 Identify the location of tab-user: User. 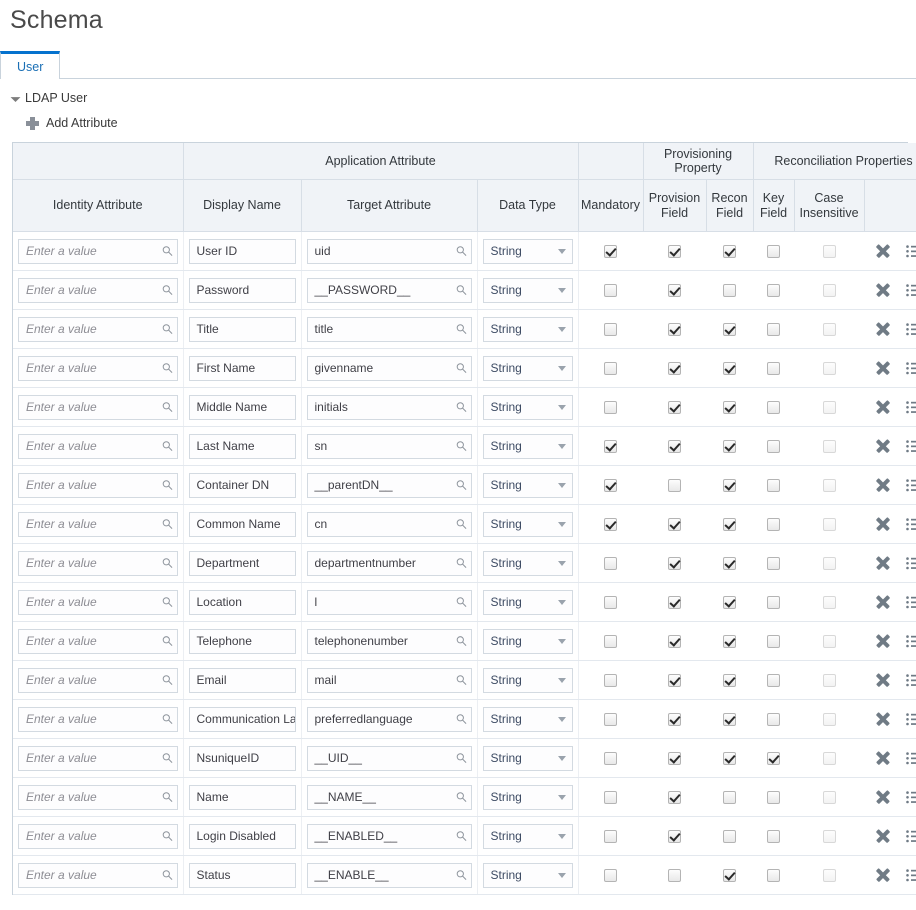
(30, 65).